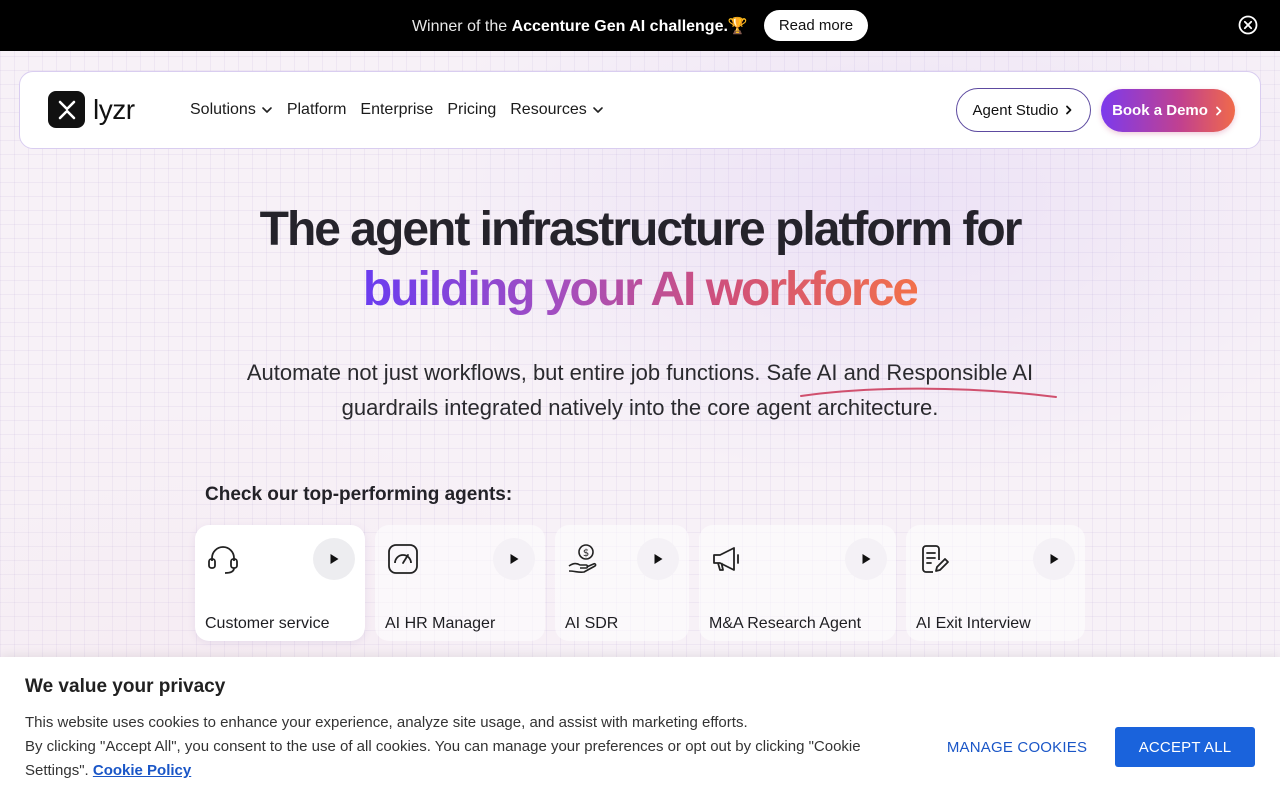  Describe the element at coordinates (1017, 747) in the screenshot. I see `manage-cookies-button: MANAGE COOKIES` at that location.